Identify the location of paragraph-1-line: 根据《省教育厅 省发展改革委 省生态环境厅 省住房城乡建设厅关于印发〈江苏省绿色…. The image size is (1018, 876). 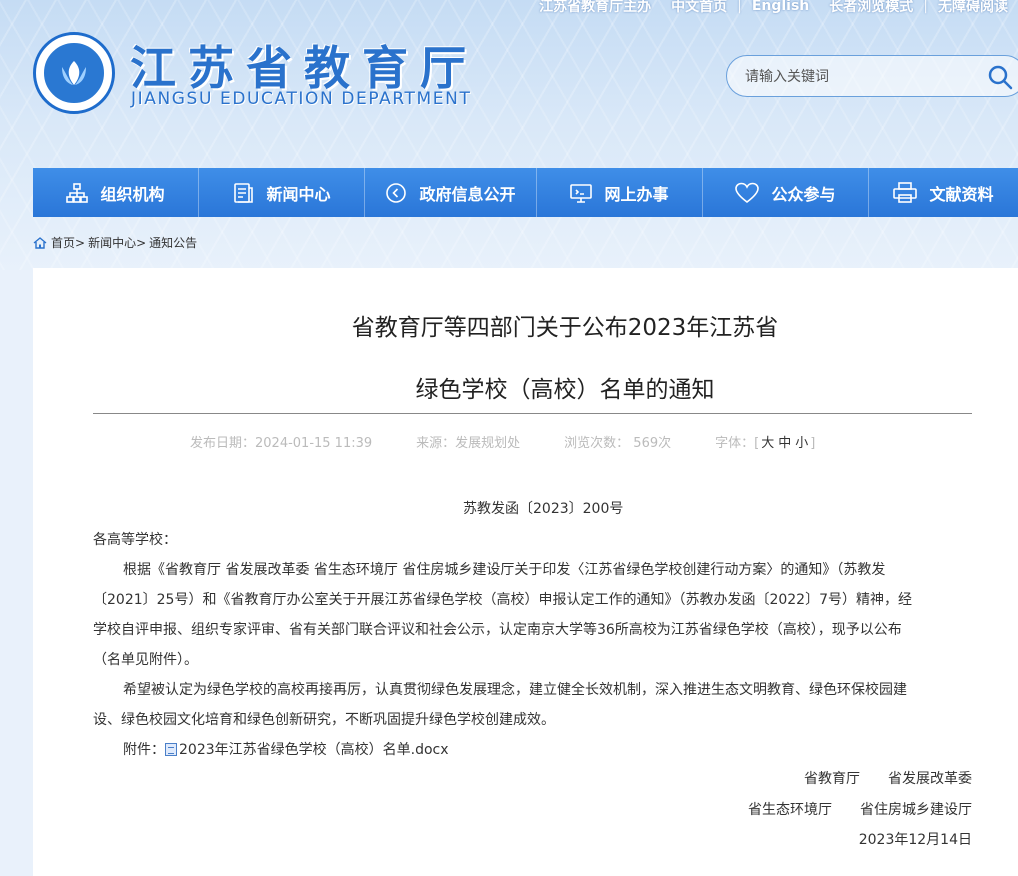
(504, 570).